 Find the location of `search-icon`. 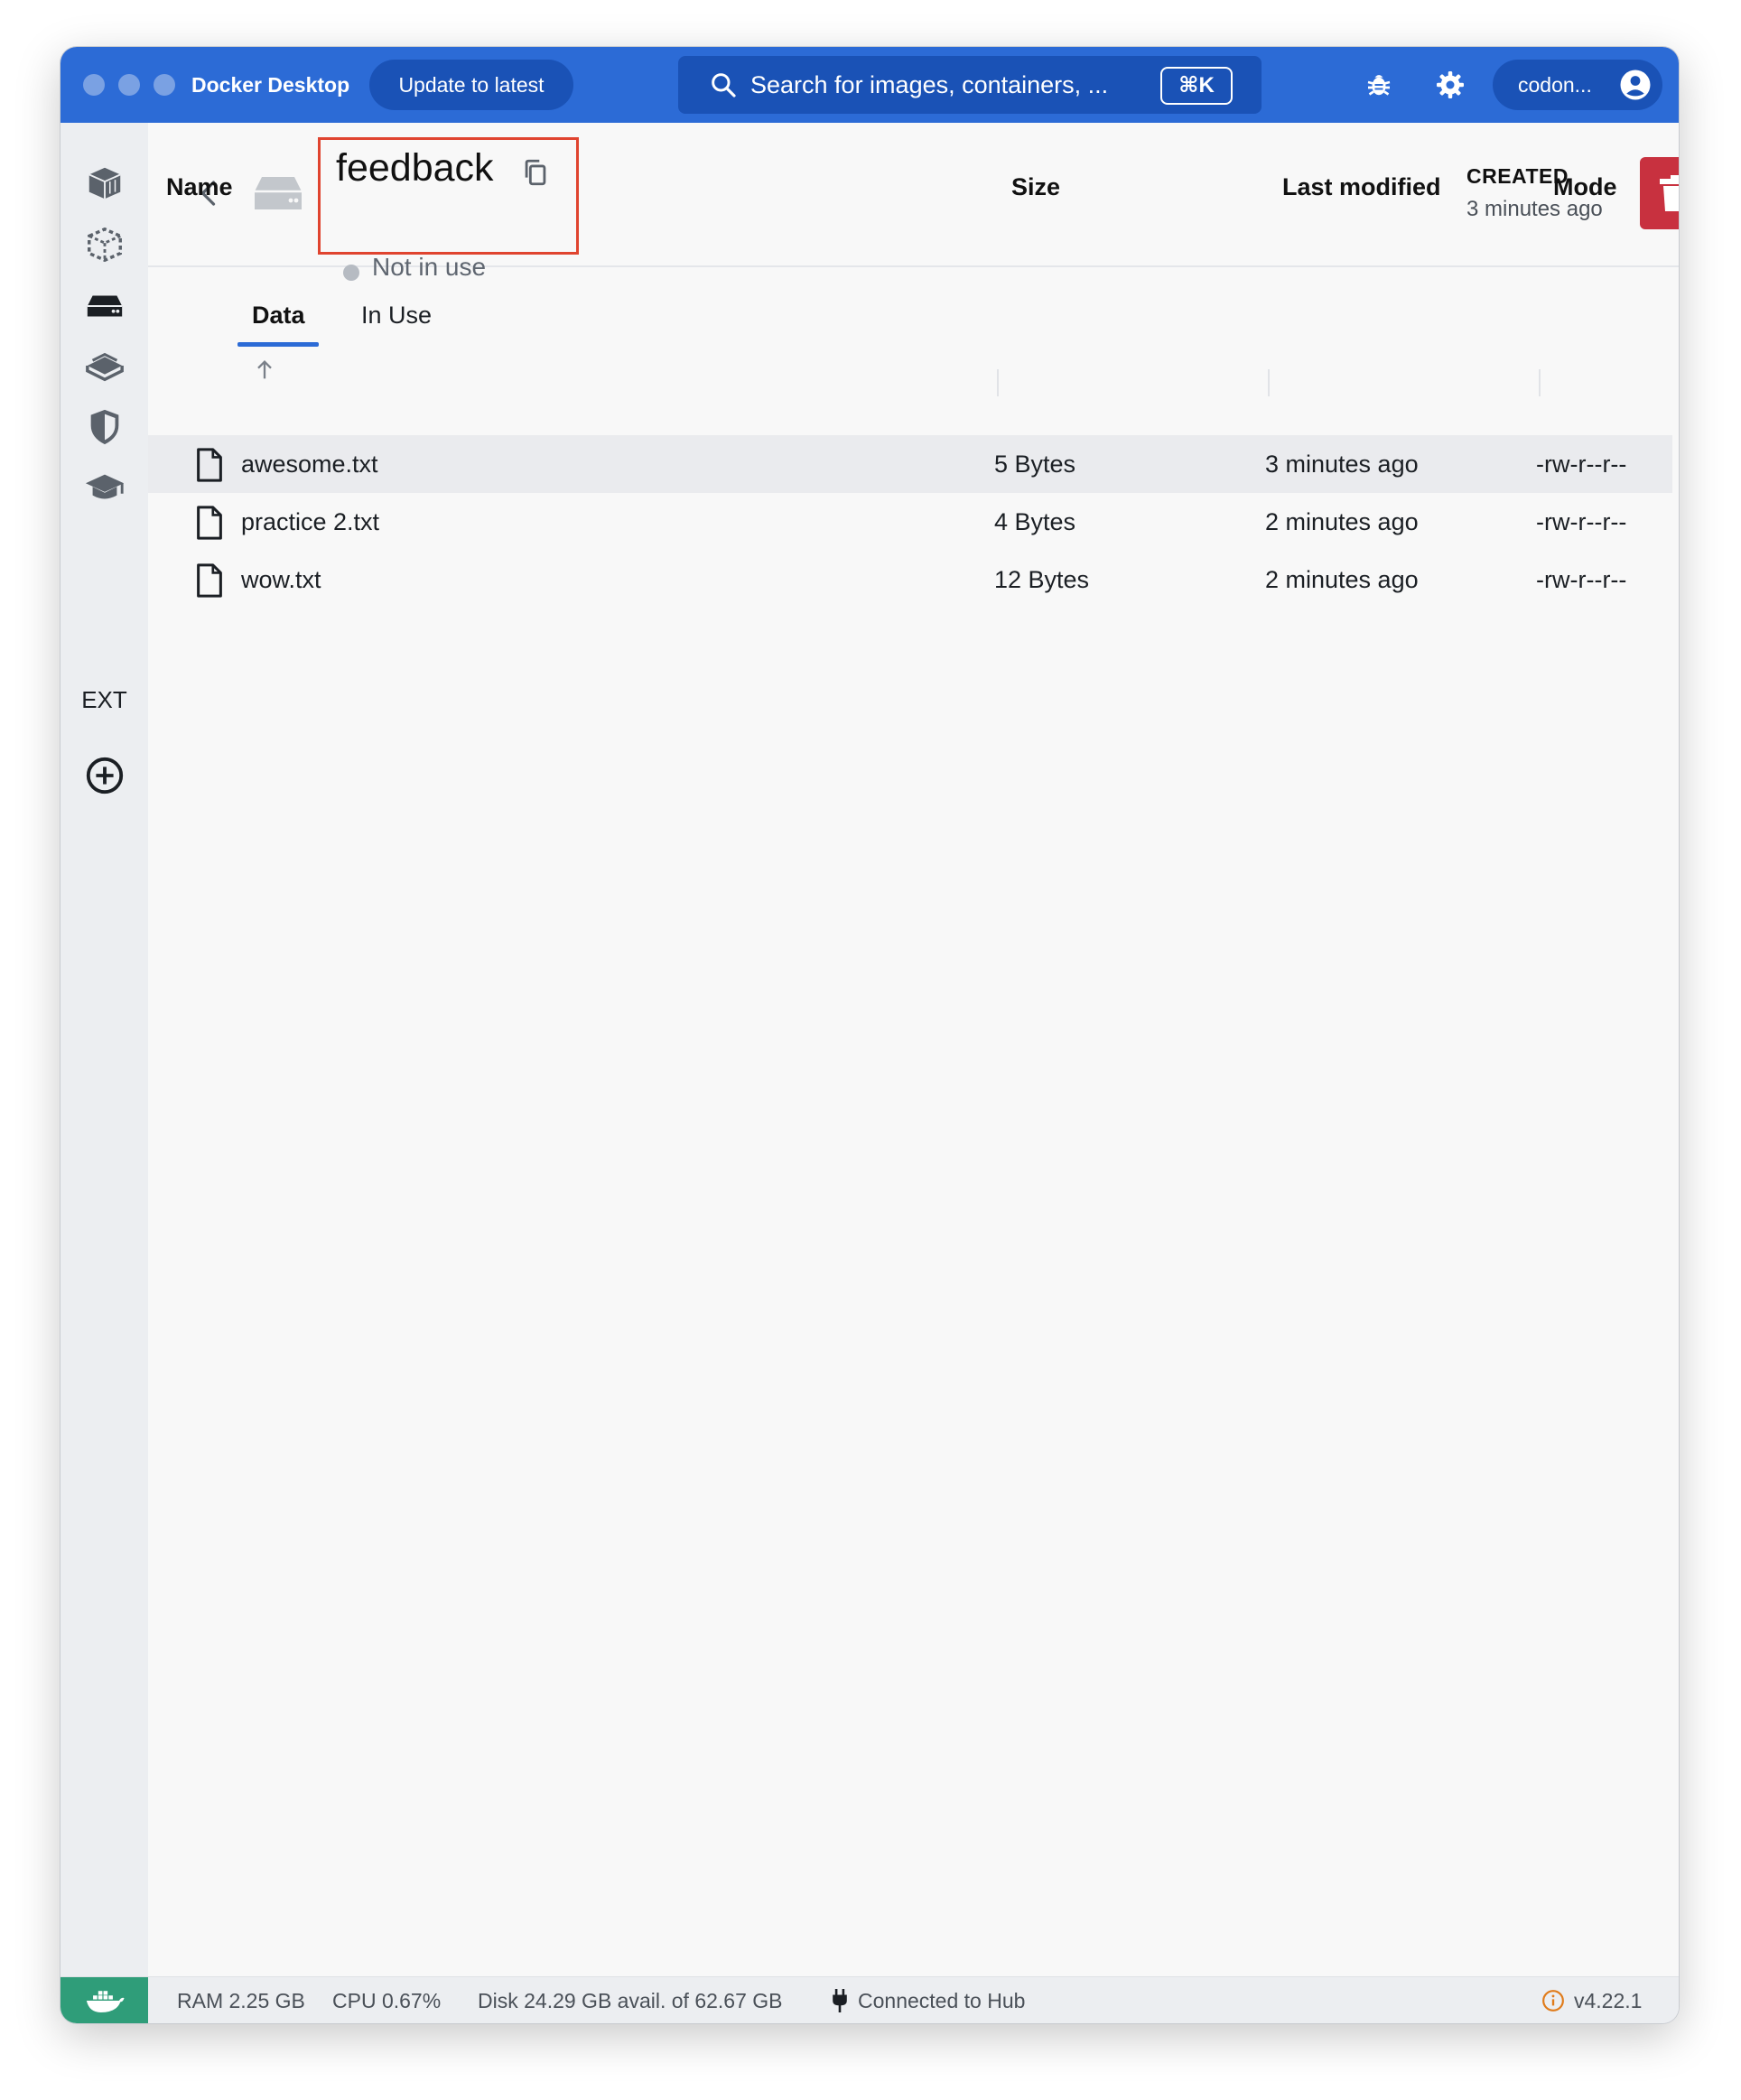

search-icon is located at coordinates (724, 85).